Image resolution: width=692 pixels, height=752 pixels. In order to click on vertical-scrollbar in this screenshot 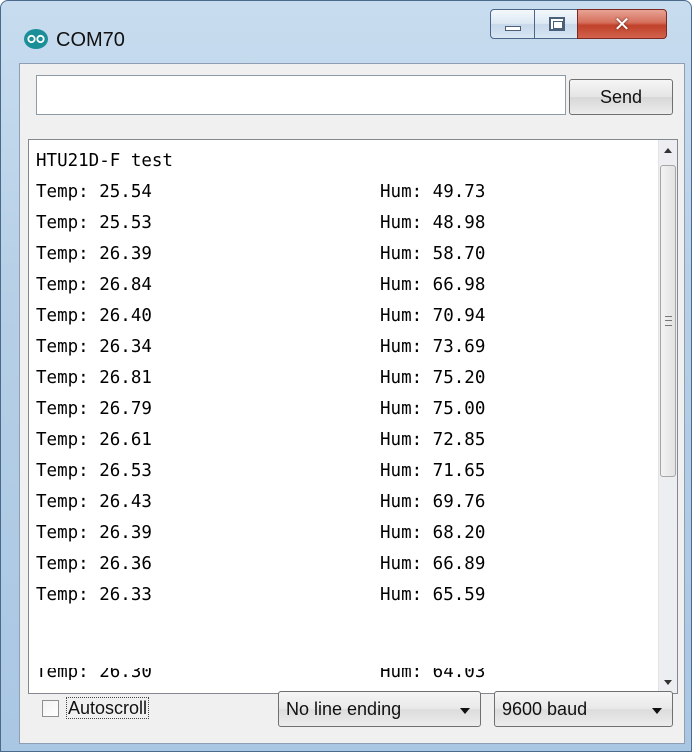, I will do `click(667, 416)`.